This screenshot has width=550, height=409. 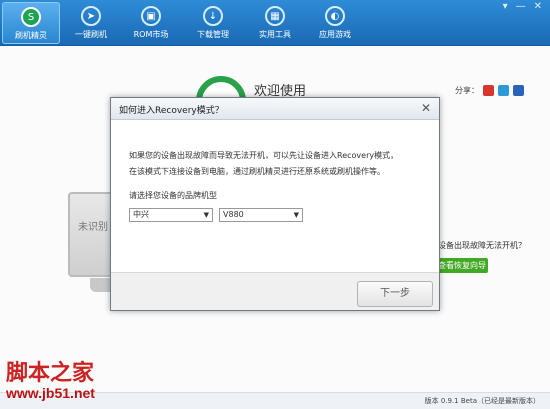 I want to click on nav-download: ↓ 下载管理, so click(x=213, y=23).